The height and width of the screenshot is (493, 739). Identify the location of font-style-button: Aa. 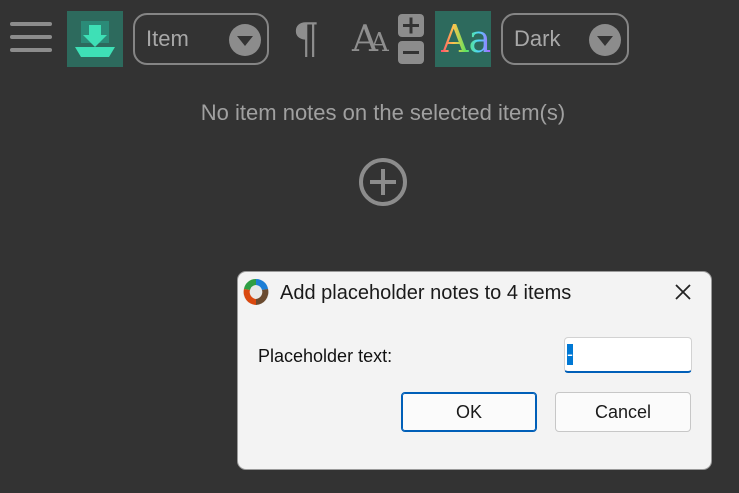
(463, 39).